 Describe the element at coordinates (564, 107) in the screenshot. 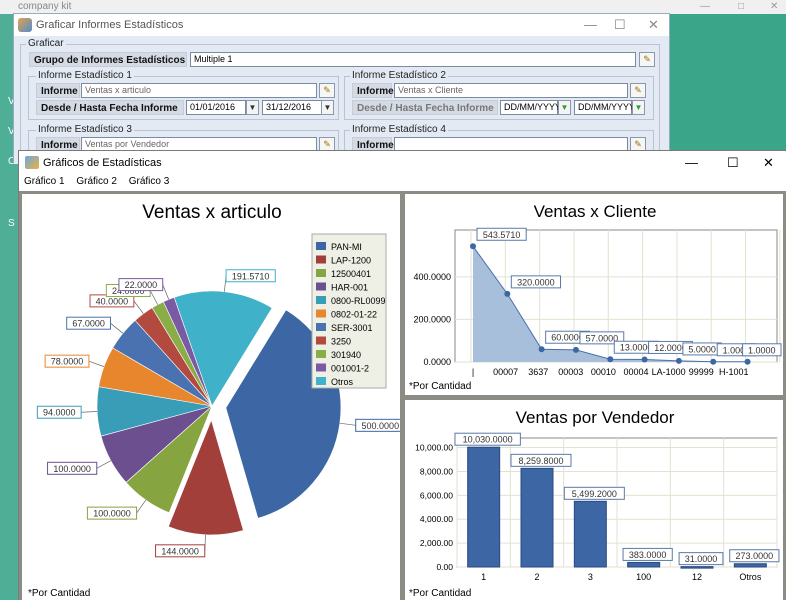

I see `informe-2-desde-dropdown: ▼` at that location.